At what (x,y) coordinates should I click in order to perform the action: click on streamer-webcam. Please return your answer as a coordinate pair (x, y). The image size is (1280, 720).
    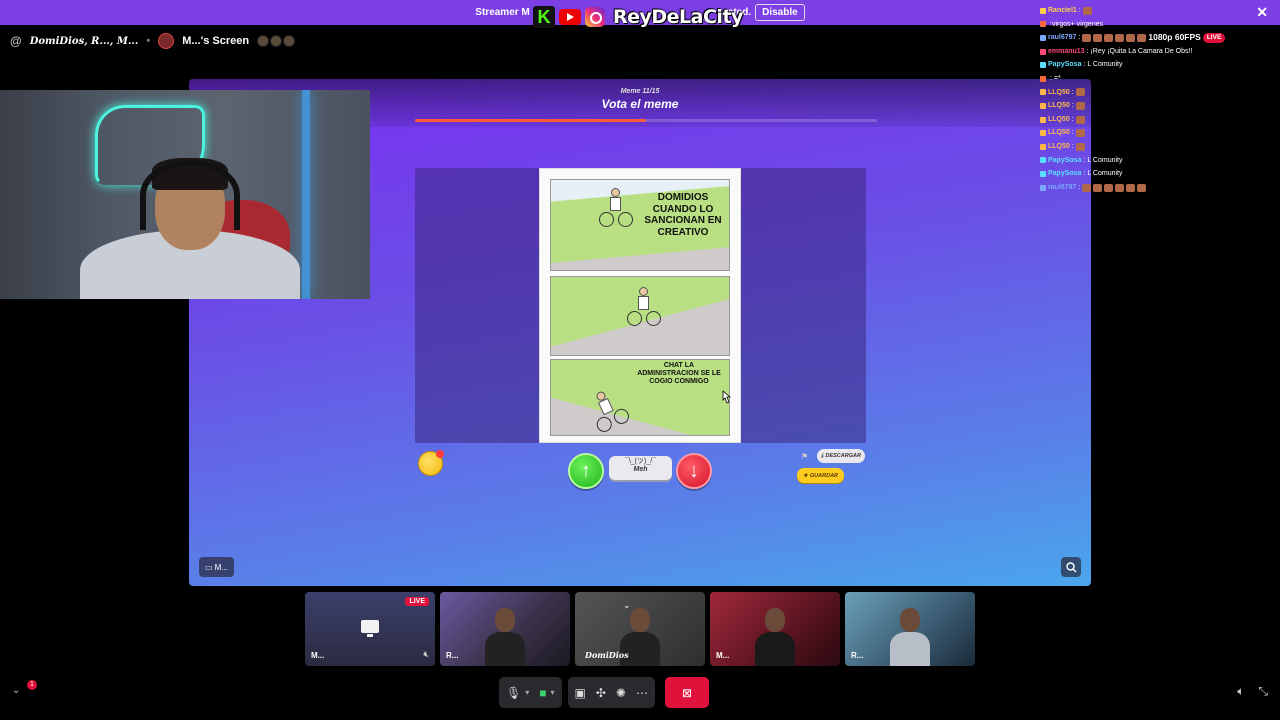
    Looking at the image, I should click on (185, 194).